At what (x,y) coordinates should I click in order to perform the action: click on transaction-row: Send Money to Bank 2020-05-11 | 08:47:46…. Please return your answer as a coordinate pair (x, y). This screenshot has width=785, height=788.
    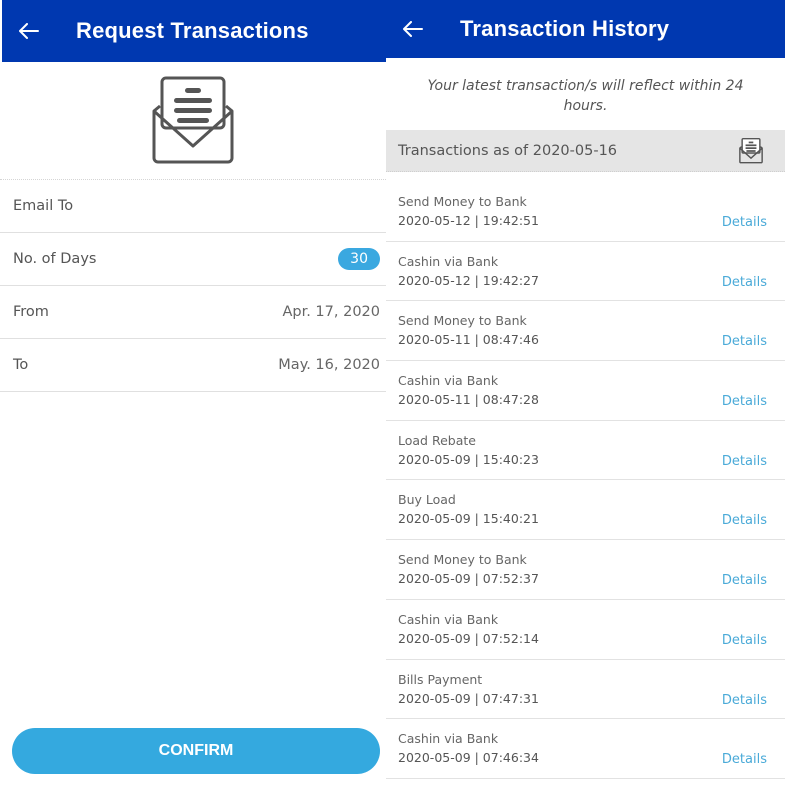
    Looking at the image, I should click on (585, 331).